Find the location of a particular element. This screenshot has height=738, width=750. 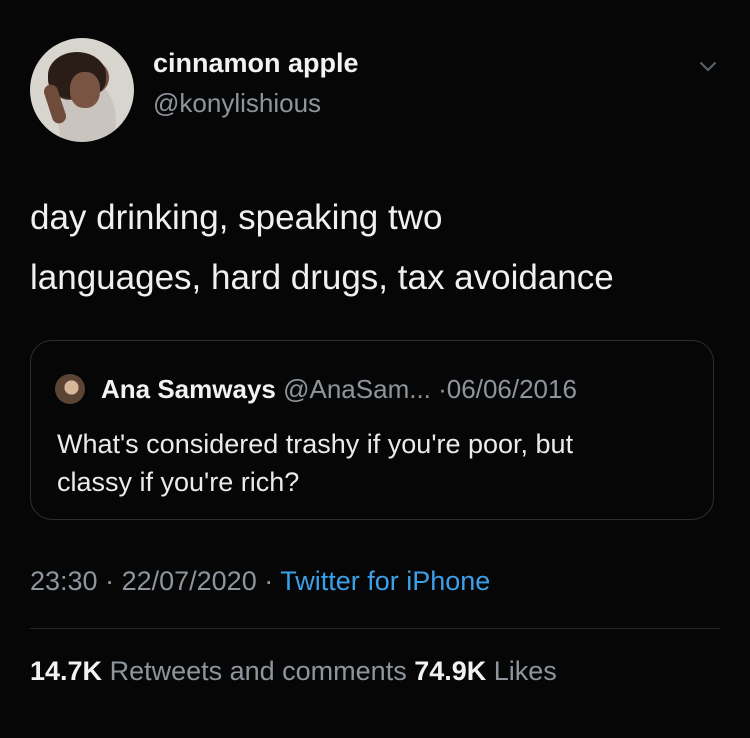

tweet-timestamp: 23:30 · 22/07/2020 · Twitter for iPhone is located at coordinates (260, 581).